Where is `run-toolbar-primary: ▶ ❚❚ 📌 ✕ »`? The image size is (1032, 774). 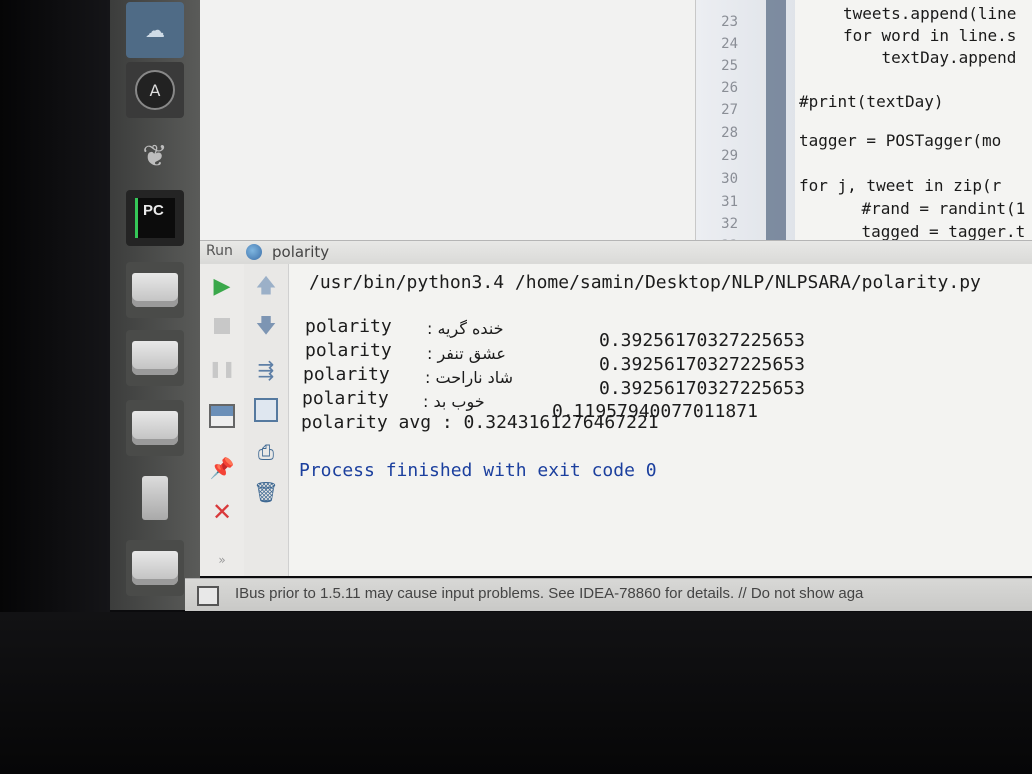 run-toolbar-primary: ▶ ❚❚ 📌 ✕ » is located at coordinates (222, 420).